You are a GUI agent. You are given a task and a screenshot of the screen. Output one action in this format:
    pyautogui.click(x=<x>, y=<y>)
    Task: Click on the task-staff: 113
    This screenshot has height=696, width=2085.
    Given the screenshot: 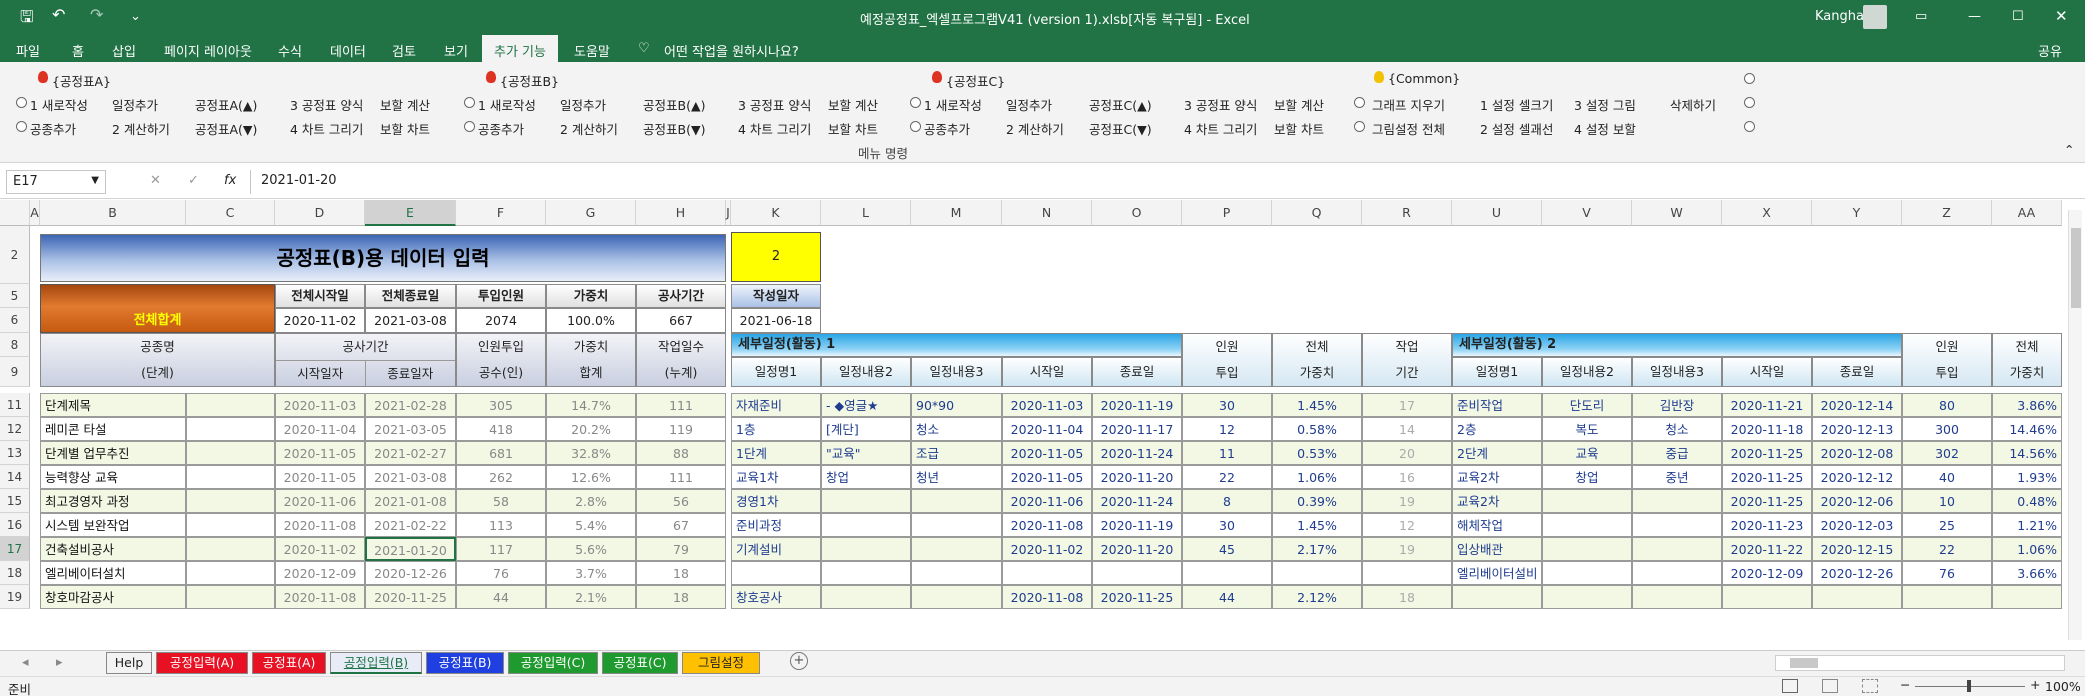 What is the action you would take?
    pyautogui.click(x=501, y=525)
    